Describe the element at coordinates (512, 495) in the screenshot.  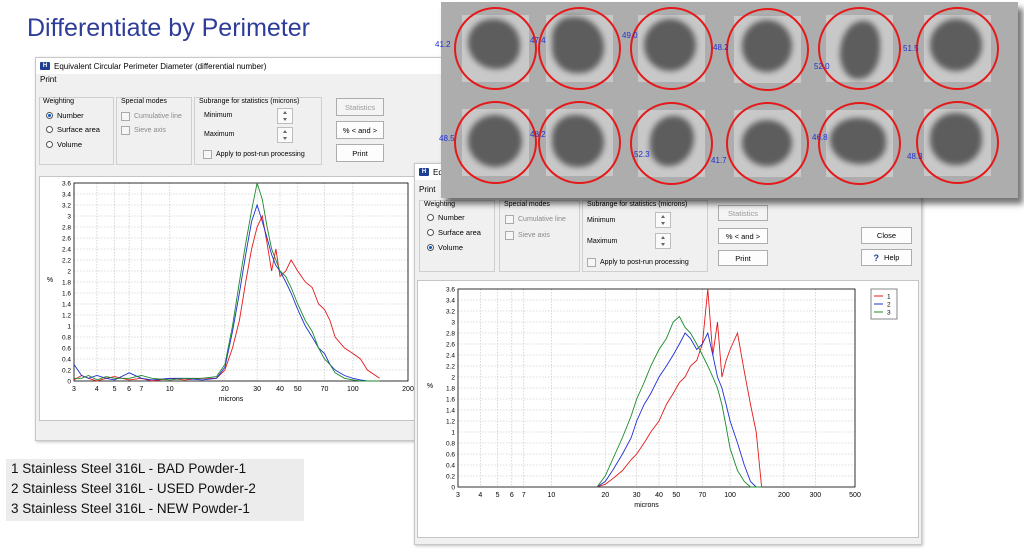
I see `x-tick-label: 6` at that location.